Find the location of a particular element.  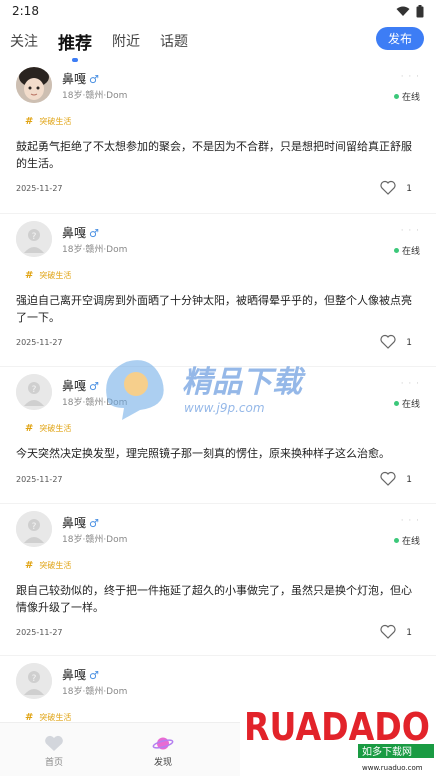

nav-label: 首页 is located at coordinates (53, 763).